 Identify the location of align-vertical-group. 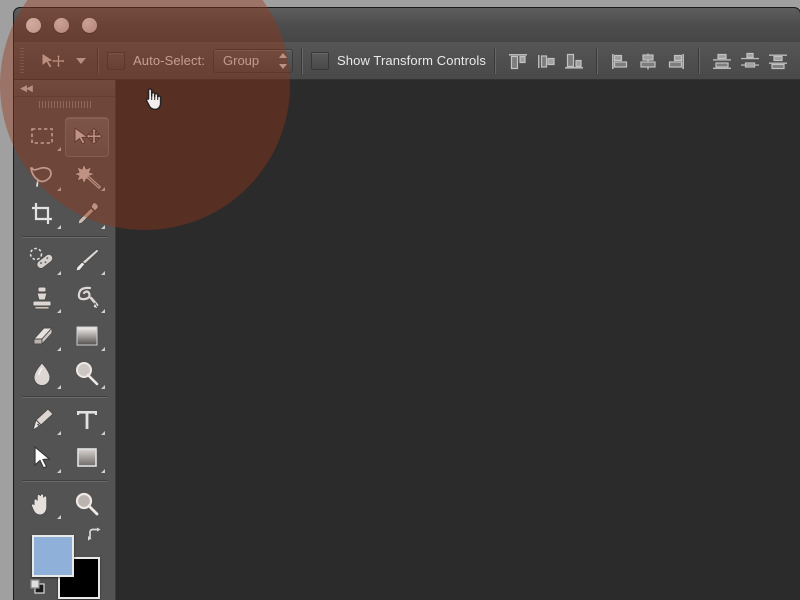
(546, 61).